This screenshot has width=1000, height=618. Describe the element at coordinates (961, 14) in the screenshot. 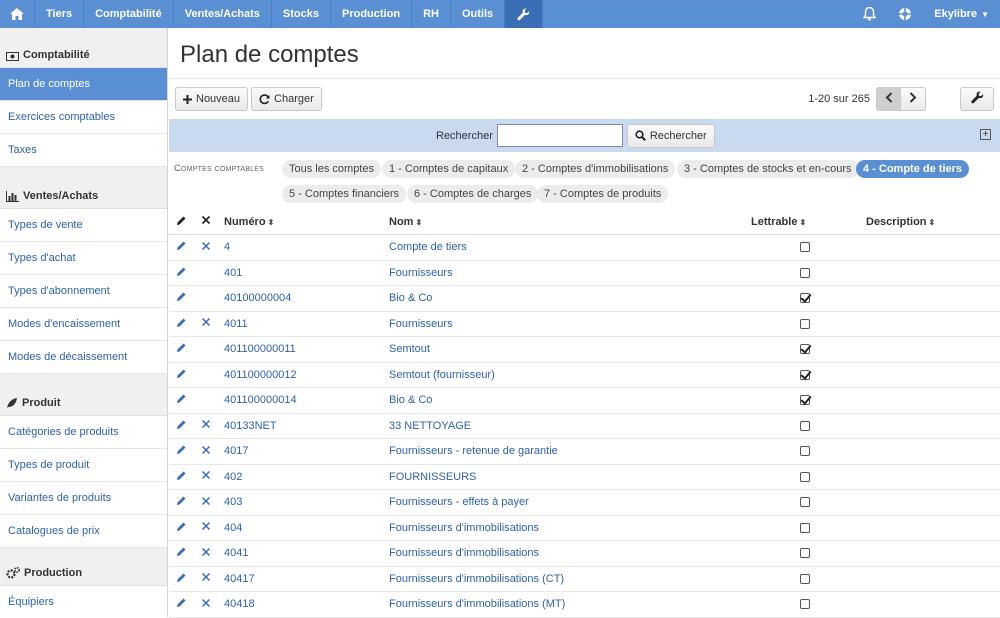

I see `user-menu: Ekylibre ▼` at that location.